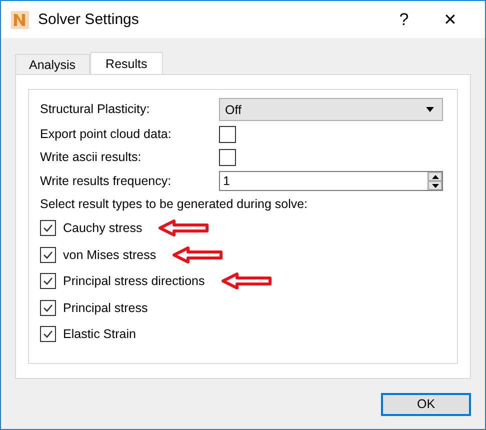  Describe the element at coordinates (88, 19) in the screenshot. I see `window-title: Solver Settings` at that location.